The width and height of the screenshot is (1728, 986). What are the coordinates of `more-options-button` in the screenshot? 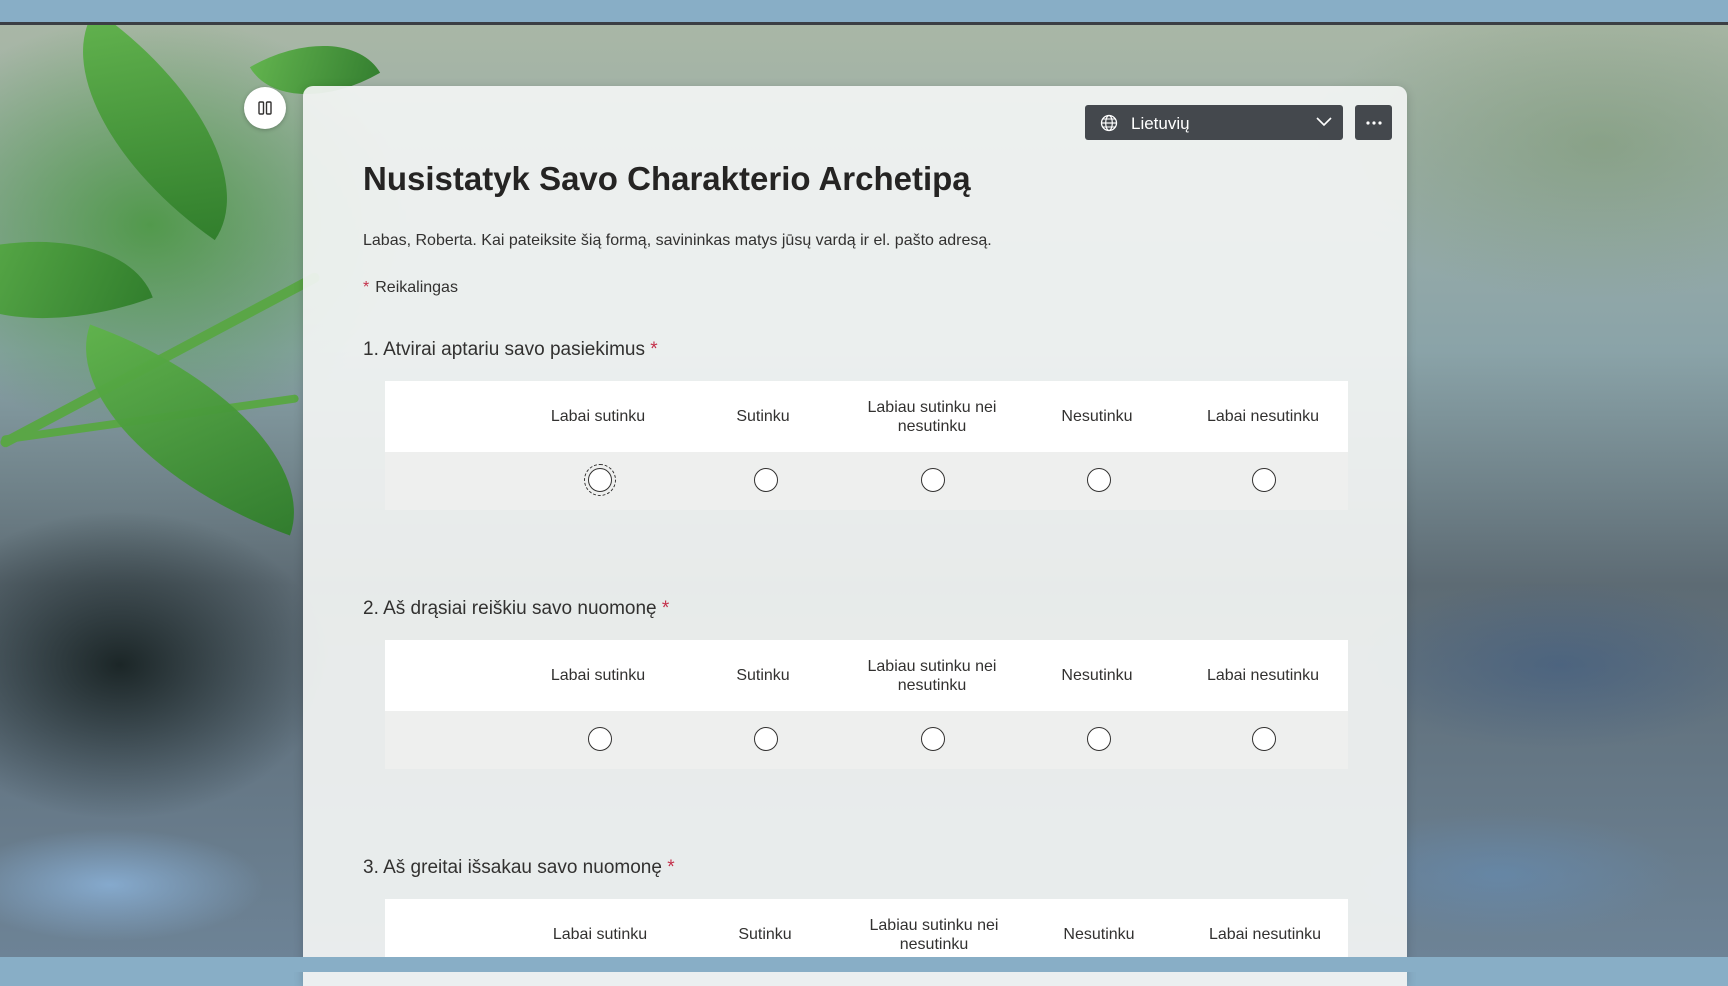 It's located at (1373, 122).